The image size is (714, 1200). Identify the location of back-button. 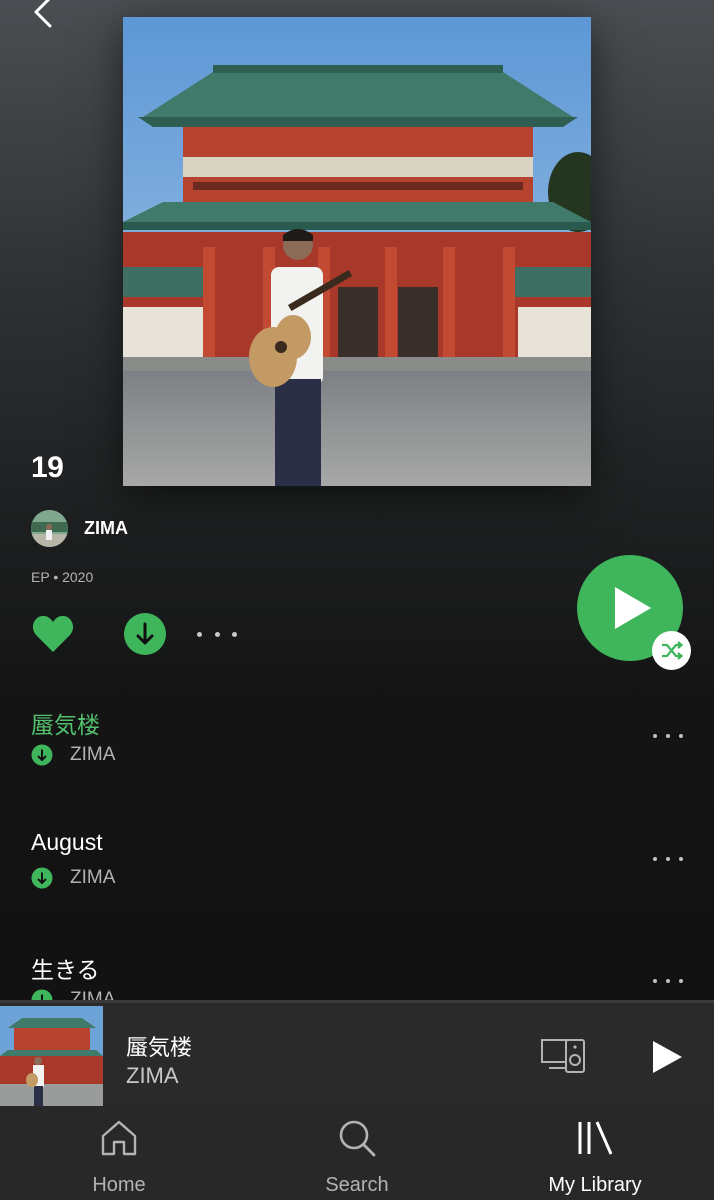
(45, 17).